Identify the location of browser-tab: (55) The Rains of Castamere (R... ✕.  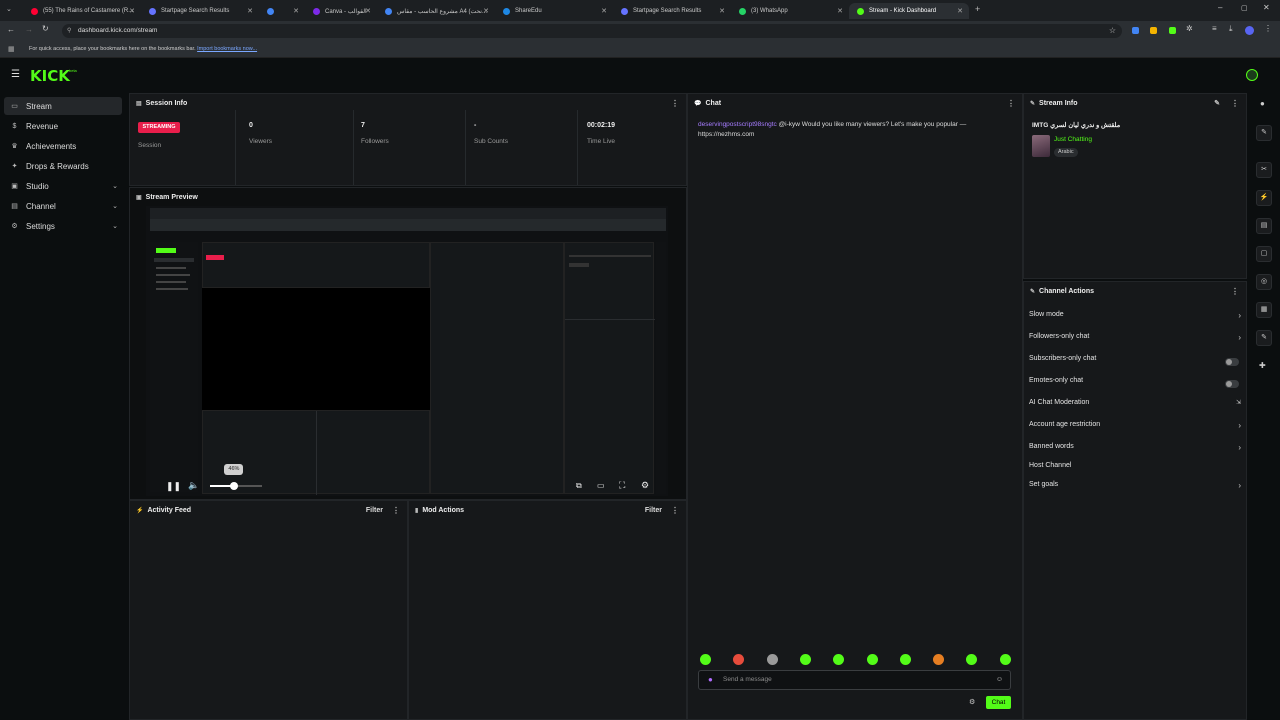
(82, 11).